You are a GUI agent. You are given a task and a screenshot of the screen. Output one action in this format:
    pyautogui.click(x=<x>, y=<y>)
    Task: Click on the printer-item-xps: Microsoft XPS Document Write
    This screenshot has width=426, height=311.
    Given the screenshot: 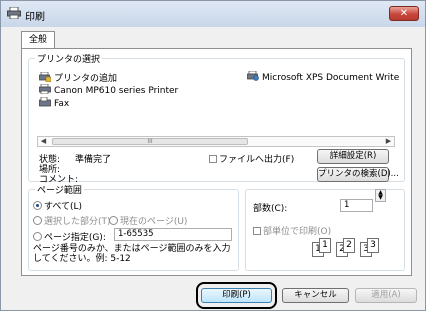 What is the action you would take?
    pyautogui.click(x=323, y=77)
    